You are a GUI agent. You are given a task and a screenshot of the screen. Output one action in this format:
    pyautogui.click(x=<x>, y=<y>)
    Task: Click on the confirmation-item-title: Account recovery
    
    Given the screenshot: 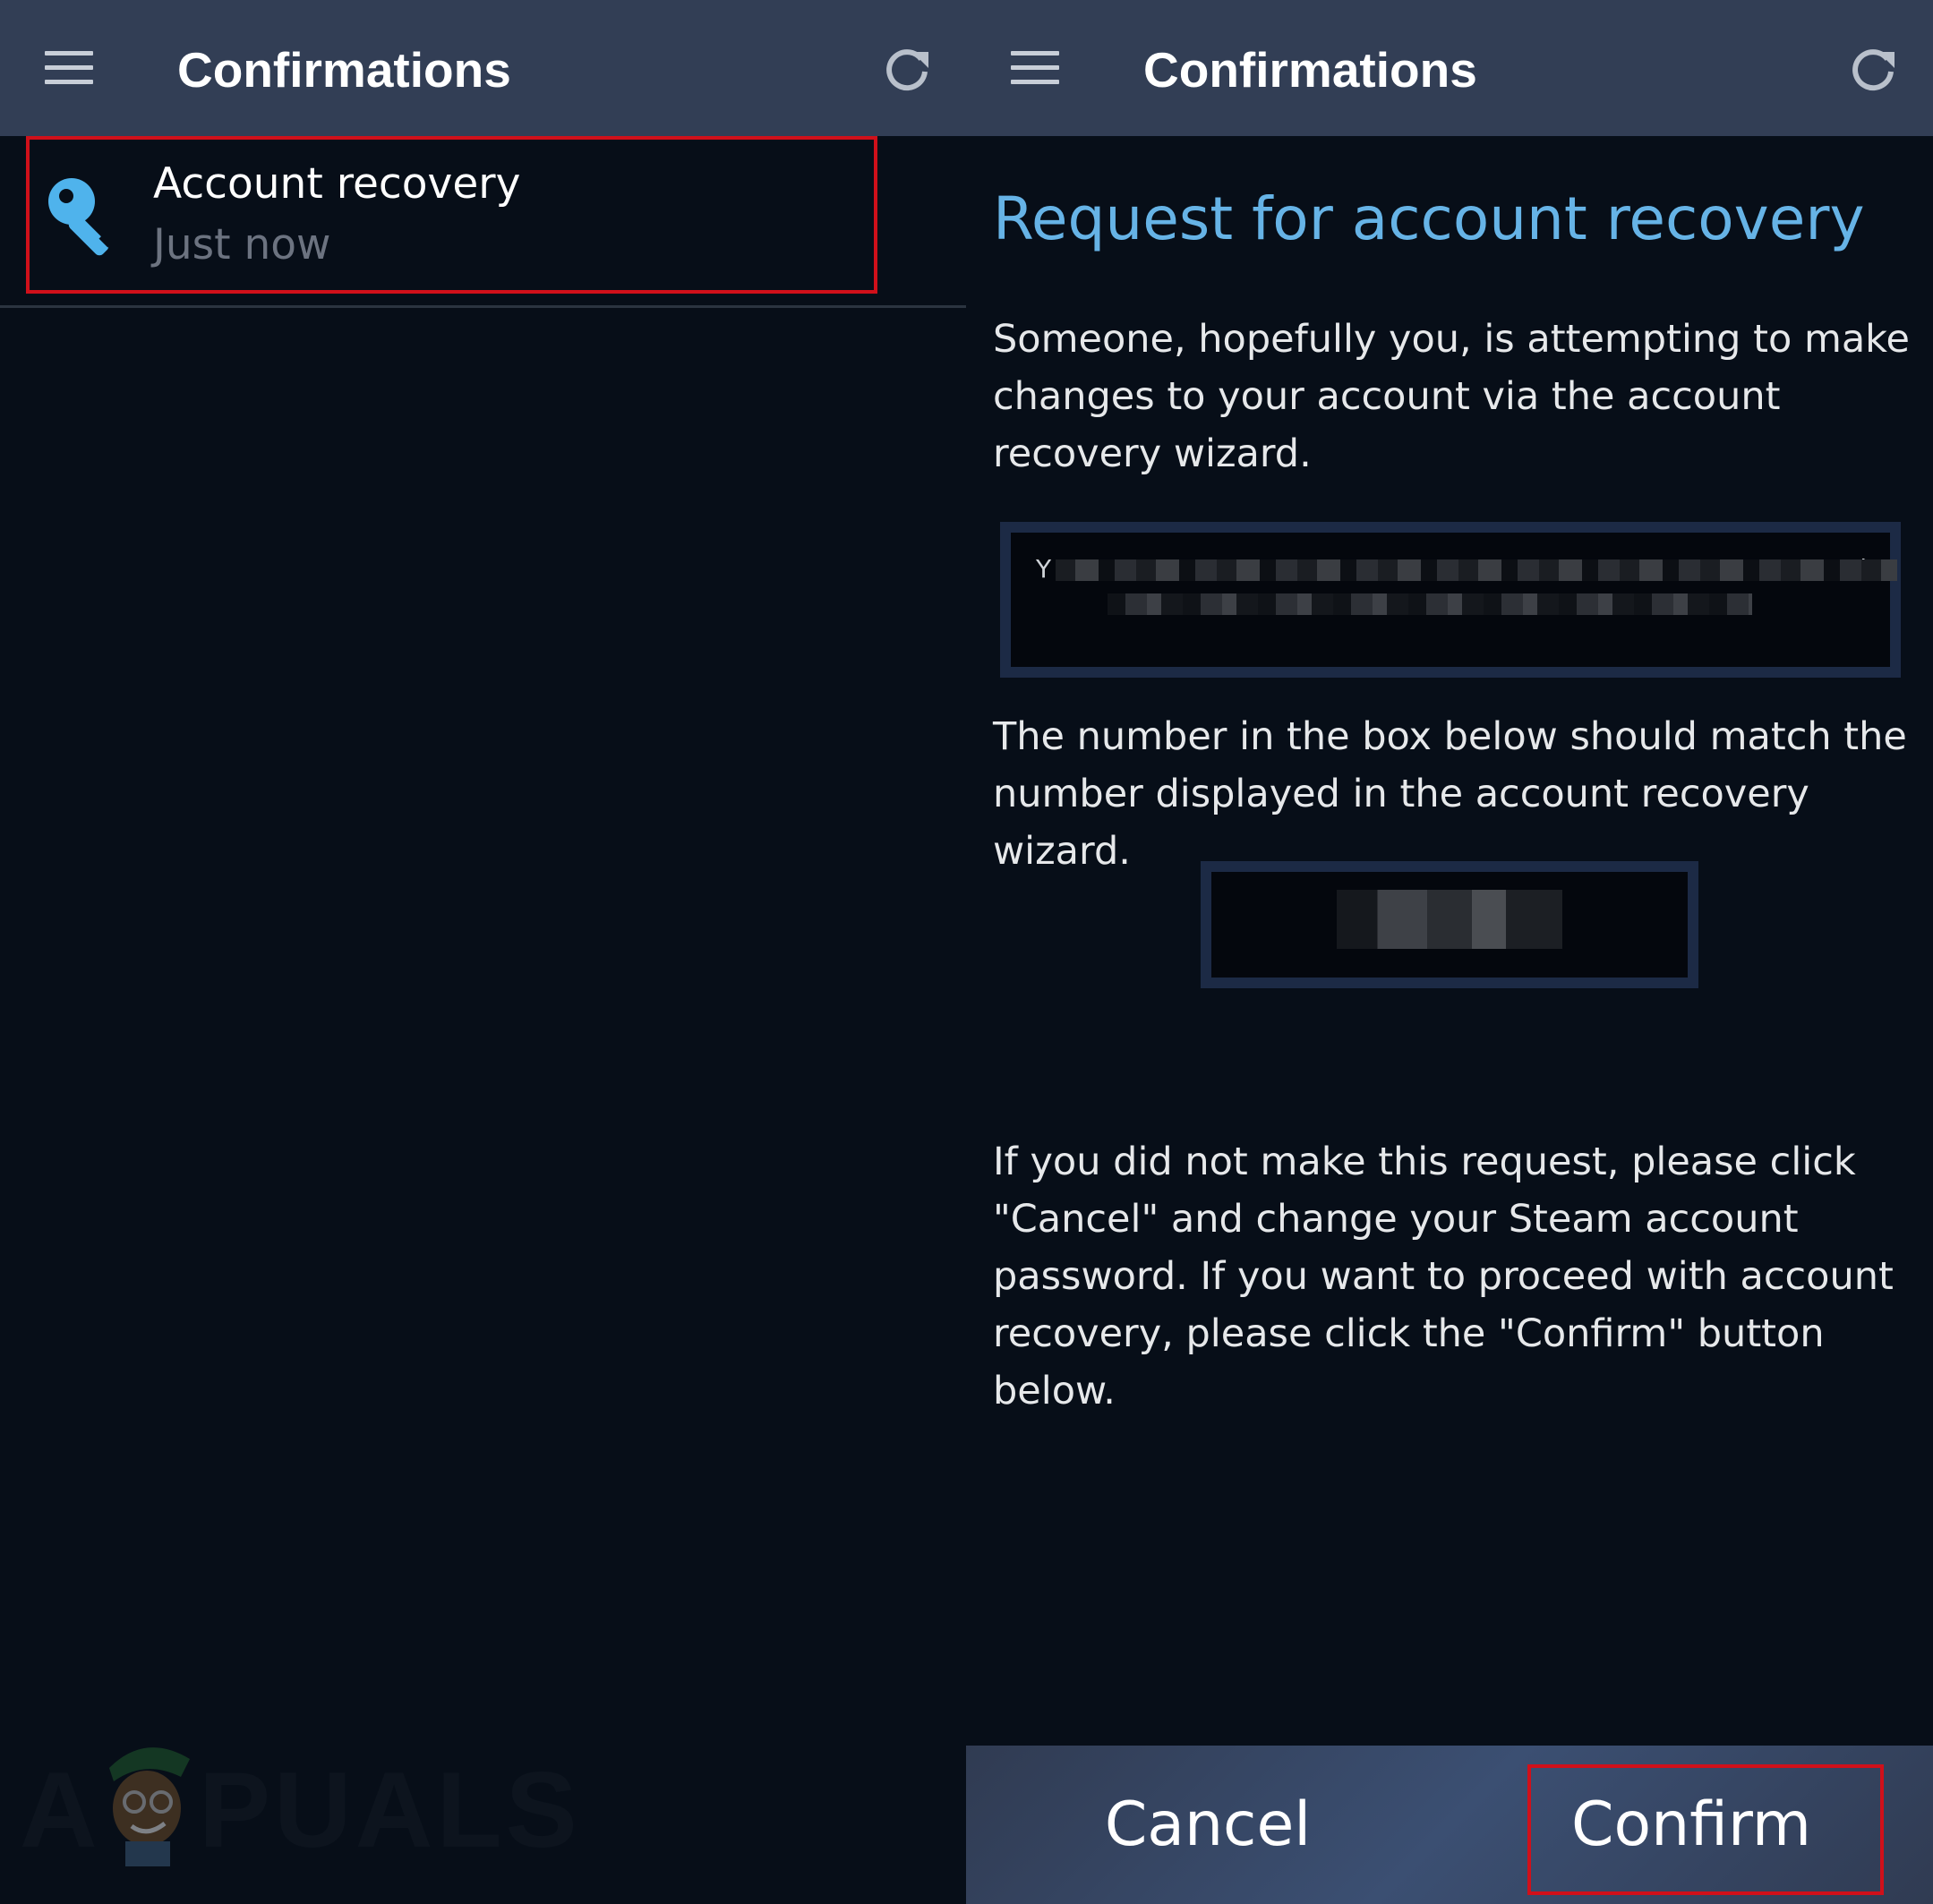 What is the action you would take?
    pyautogui.click(x=337, y=184)
    